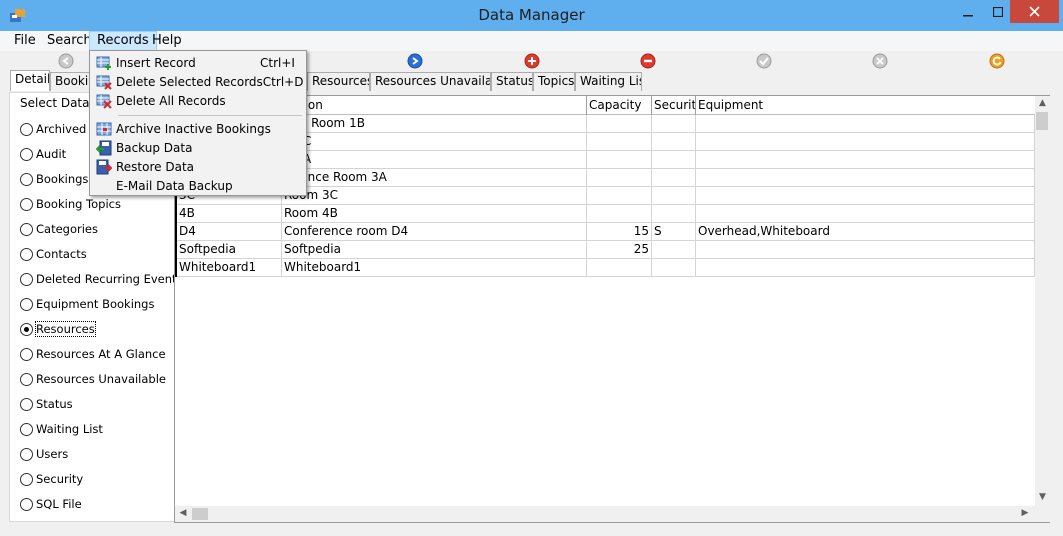 Image resolution: width=1063 pixels, height=536 pixels. I want to click on radio-security: Security, so click(97, 479).